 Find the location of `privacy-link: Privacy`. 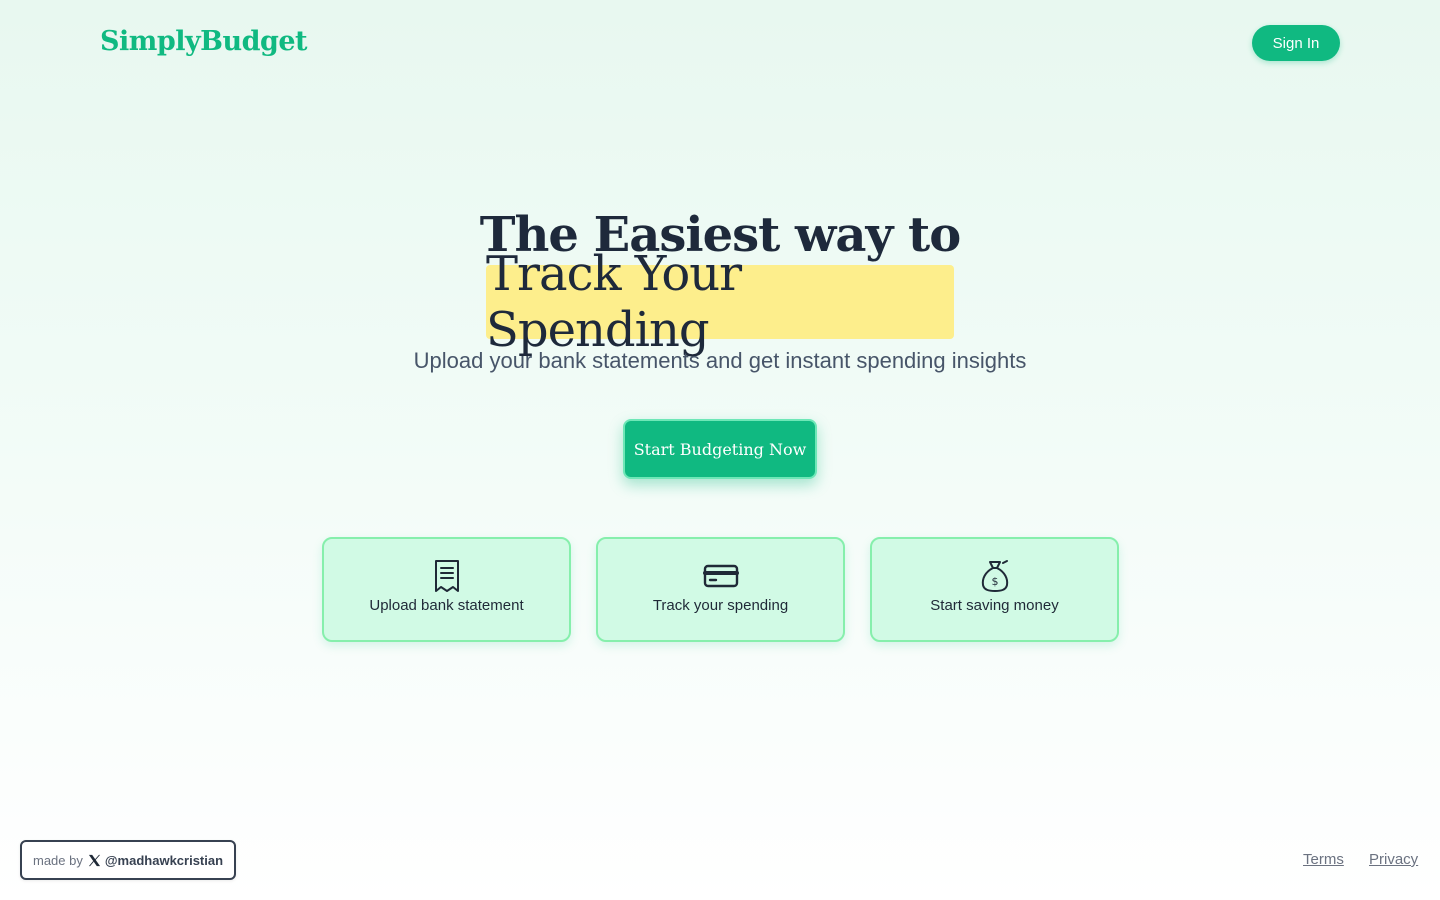

privacy-link: Privacy is located at coordinates (1393, 859).